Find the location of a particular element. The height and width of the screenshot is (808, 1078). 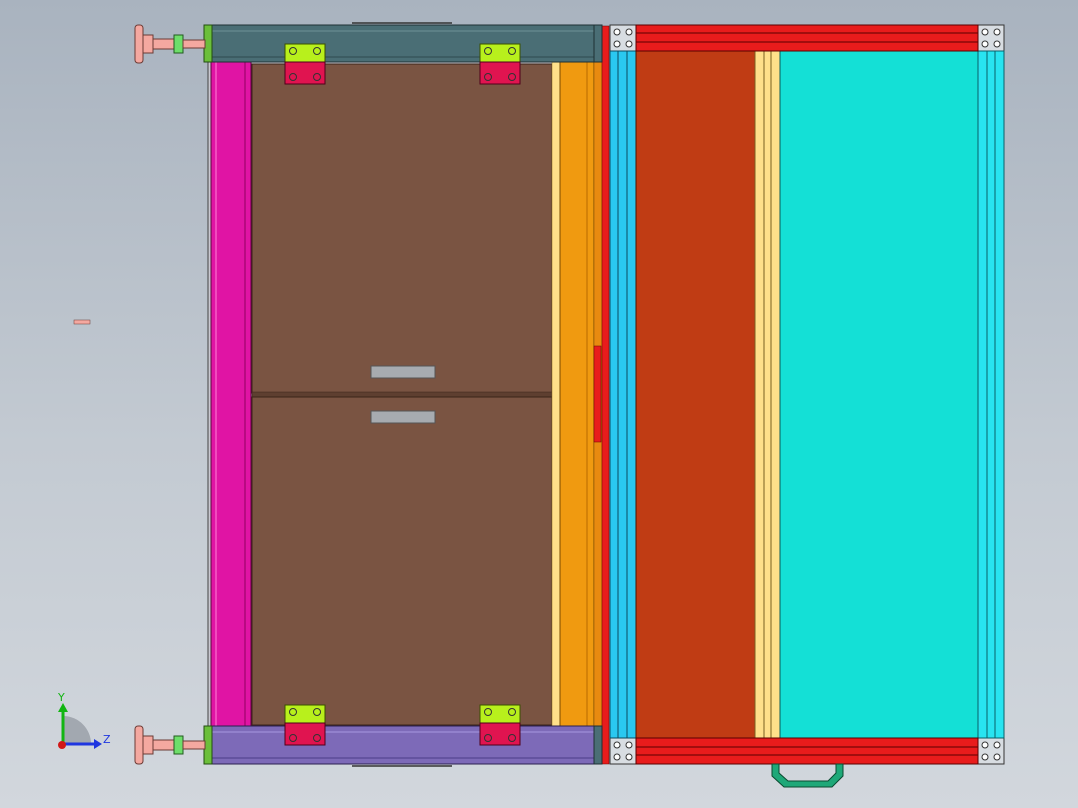

lower-door-panel is located at coordinates (402, 561).